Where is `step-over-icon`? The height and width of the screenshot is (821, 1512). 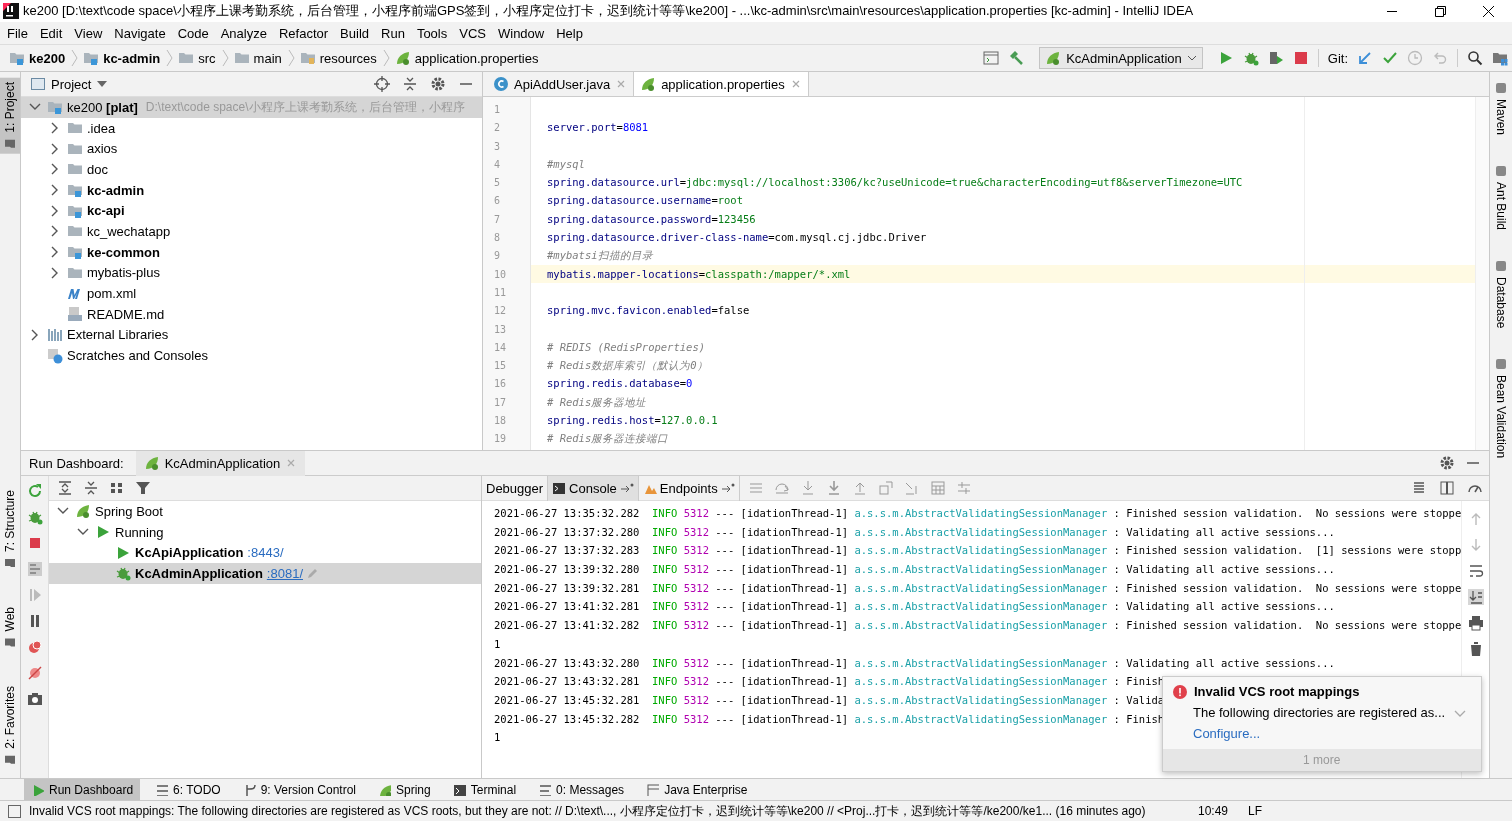
step-over-icon is located at coordinates (781, 488).